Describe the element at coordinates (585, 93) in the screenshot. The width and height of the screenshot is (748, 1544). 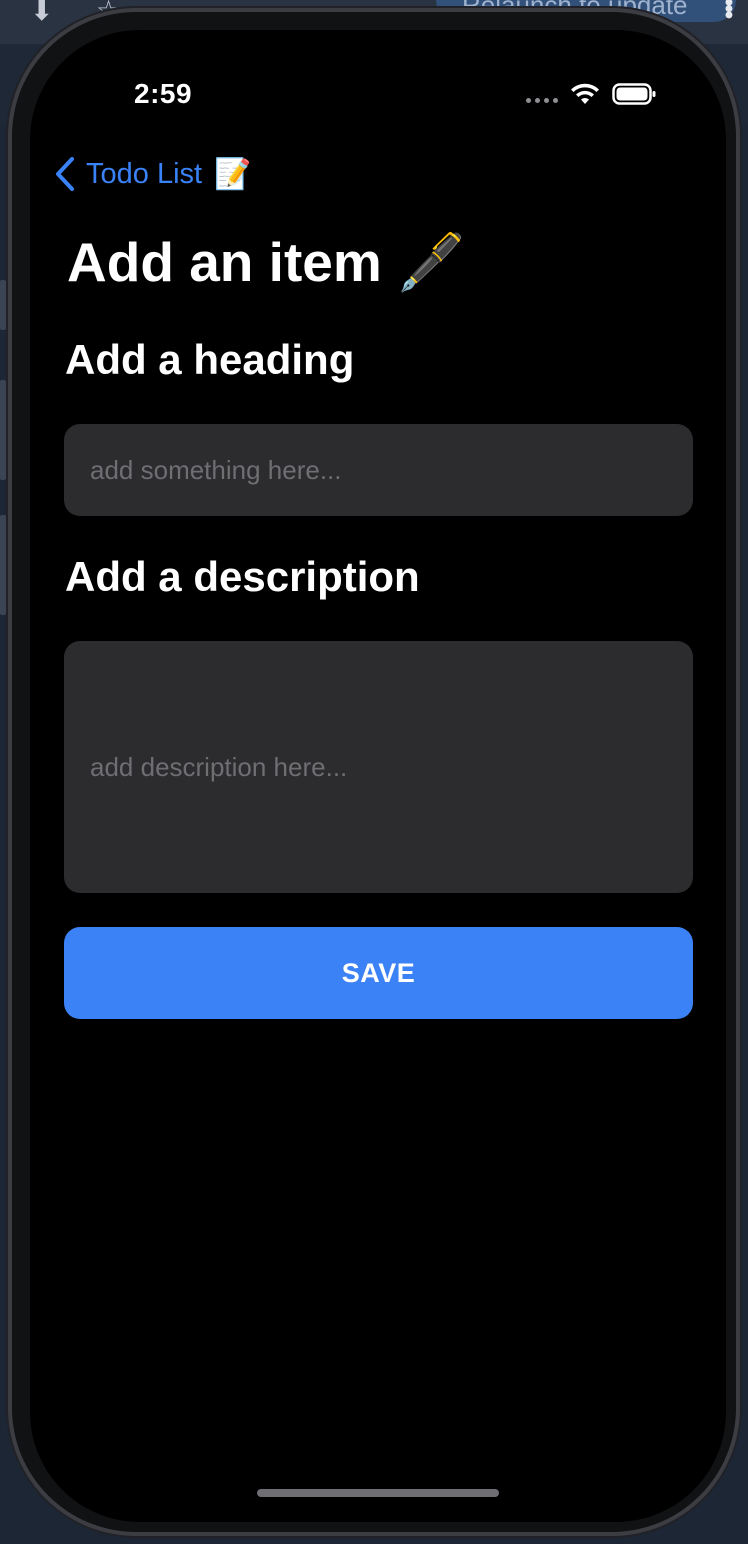
I see `wifi-icon` at that location.